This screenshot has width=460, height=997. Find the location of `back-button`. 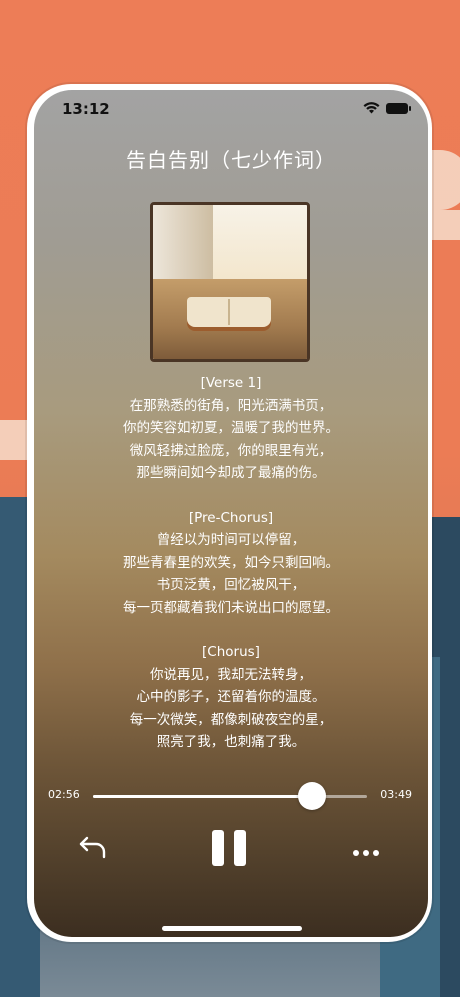

back-button is located at coordinates (93, 849).